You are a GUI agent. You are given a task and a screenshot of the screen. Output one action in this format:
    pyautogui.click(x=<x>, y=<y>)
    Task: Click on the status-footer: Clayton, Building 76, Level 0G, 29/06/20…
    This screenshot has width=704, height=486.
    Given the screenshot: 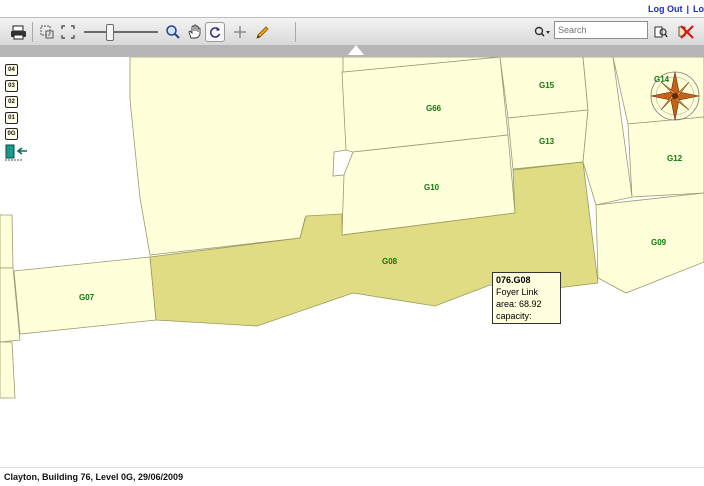 What is the action you would take?
    pyautogui.click(x=352, y=476)
    